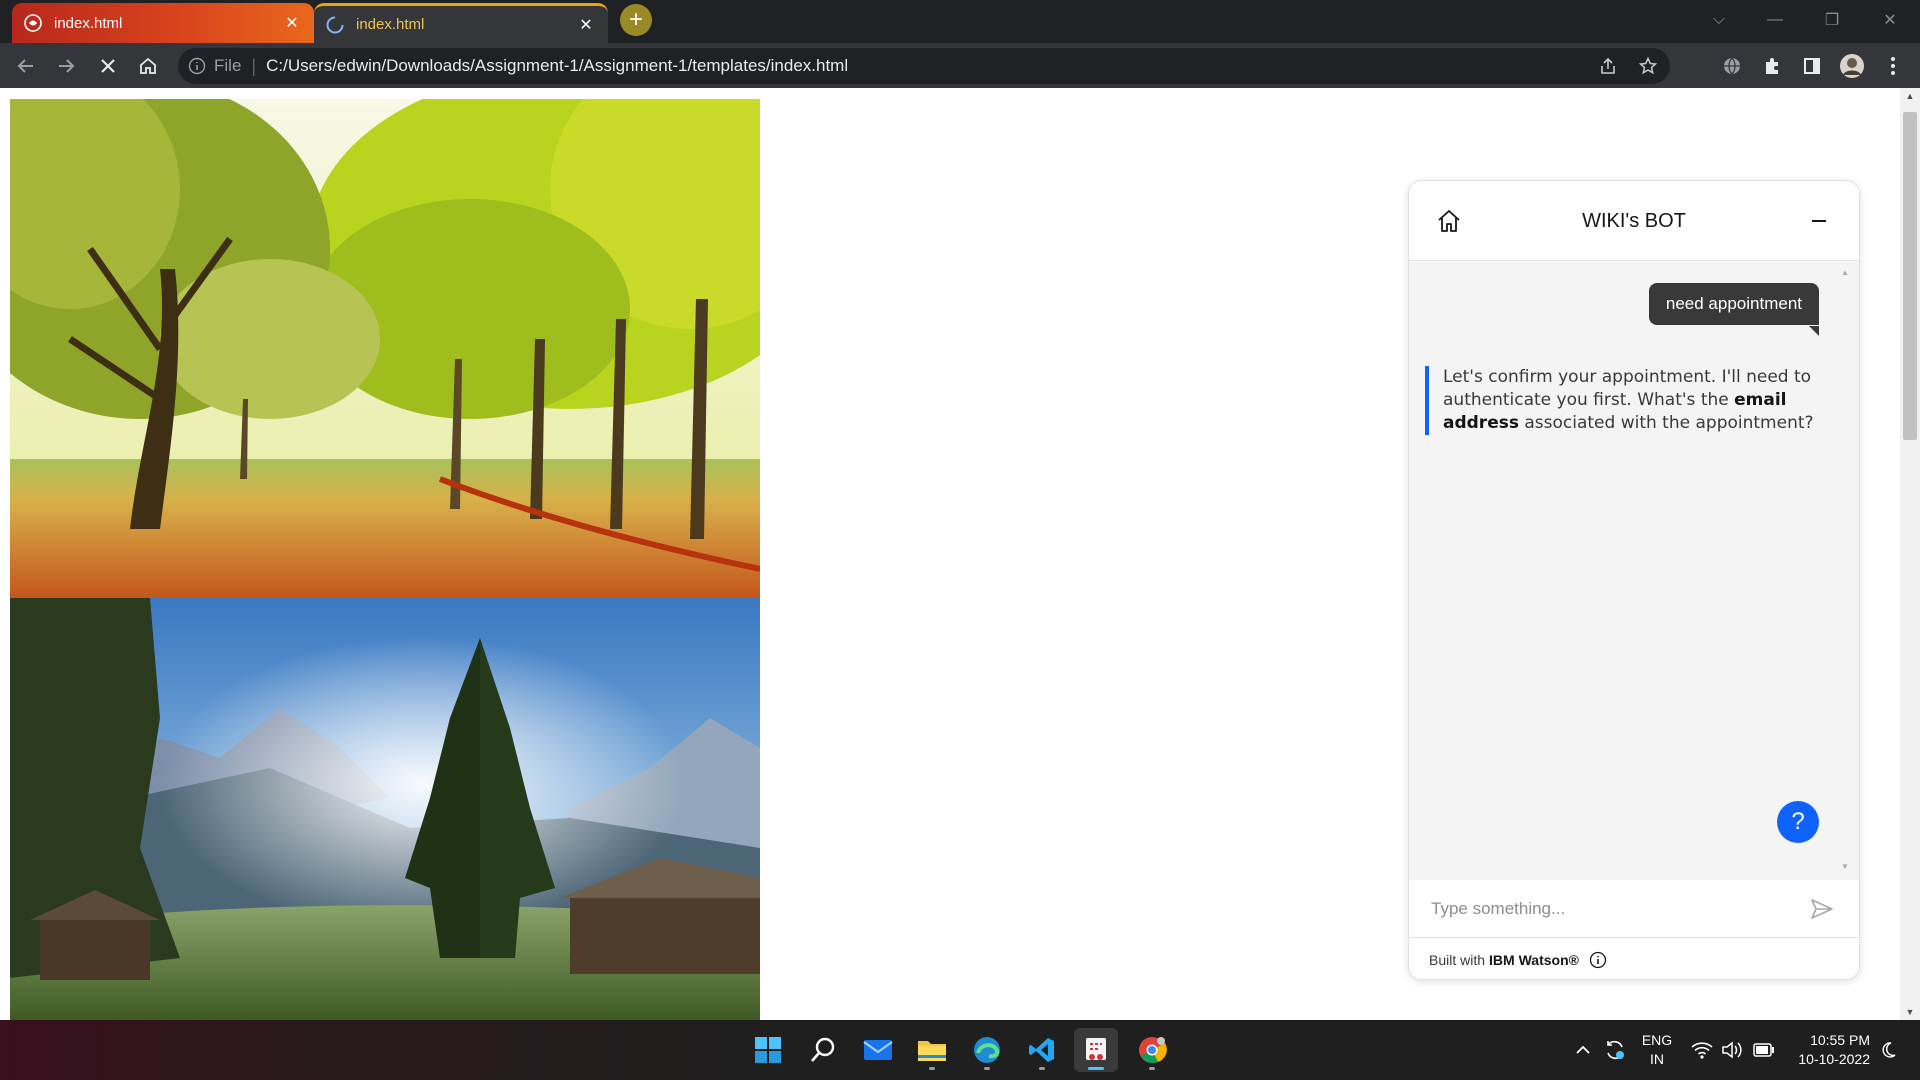 The height and width of the screenshot is (1080, 1920). What do you see at coordinates (1840, 1040) in the screenshot?
I see `clock-time: 10:55 PM` at bounding box center [1840, 1040].